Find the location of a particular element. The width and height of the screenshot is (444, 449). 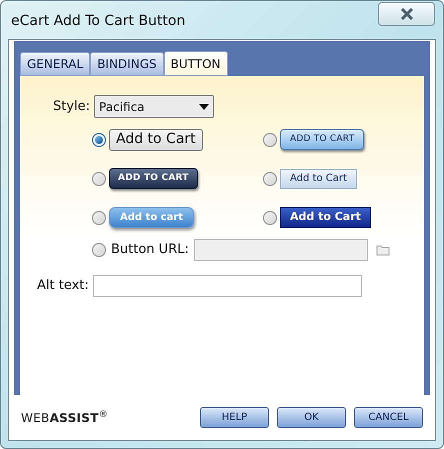

window-title: eCart Add To Cart Button is located at coordinates (98, 21).